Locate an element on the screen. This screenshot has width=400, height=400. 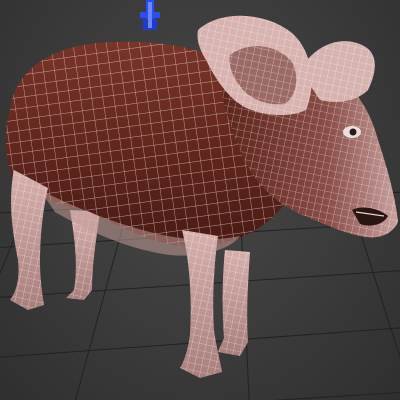
pig-eye is located at coordinates (352, 132).